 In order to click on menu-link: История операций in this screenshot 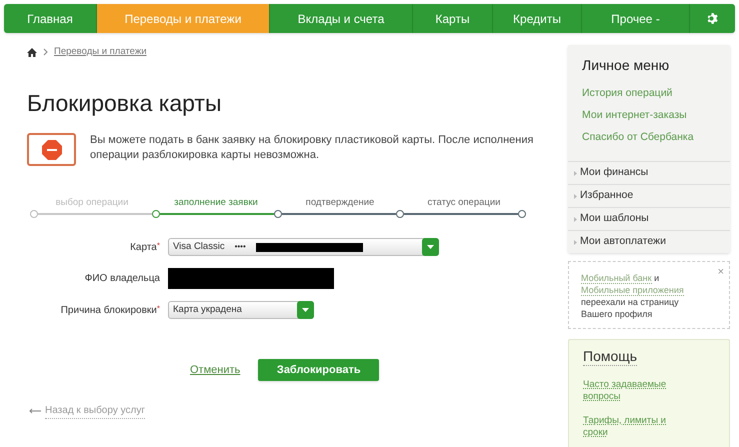, I will do `click(656, 94)`.